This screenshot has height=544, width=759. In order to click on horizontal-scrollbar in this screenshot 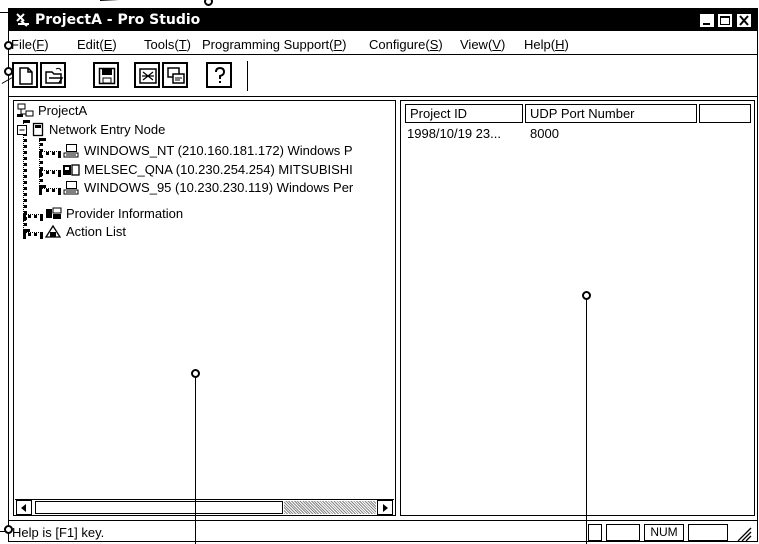, I will do `click(204, 507)`.